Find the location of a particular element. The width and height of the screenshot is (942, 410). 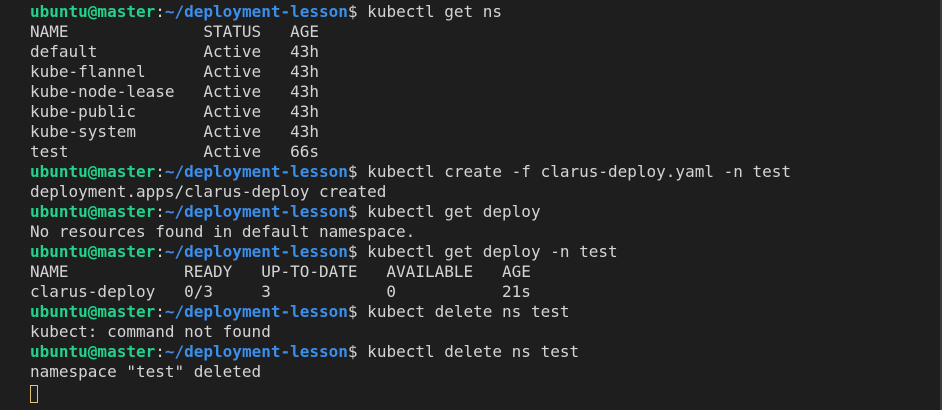

output-line: kube-system Active 43h is located at coordinates (486, 132).